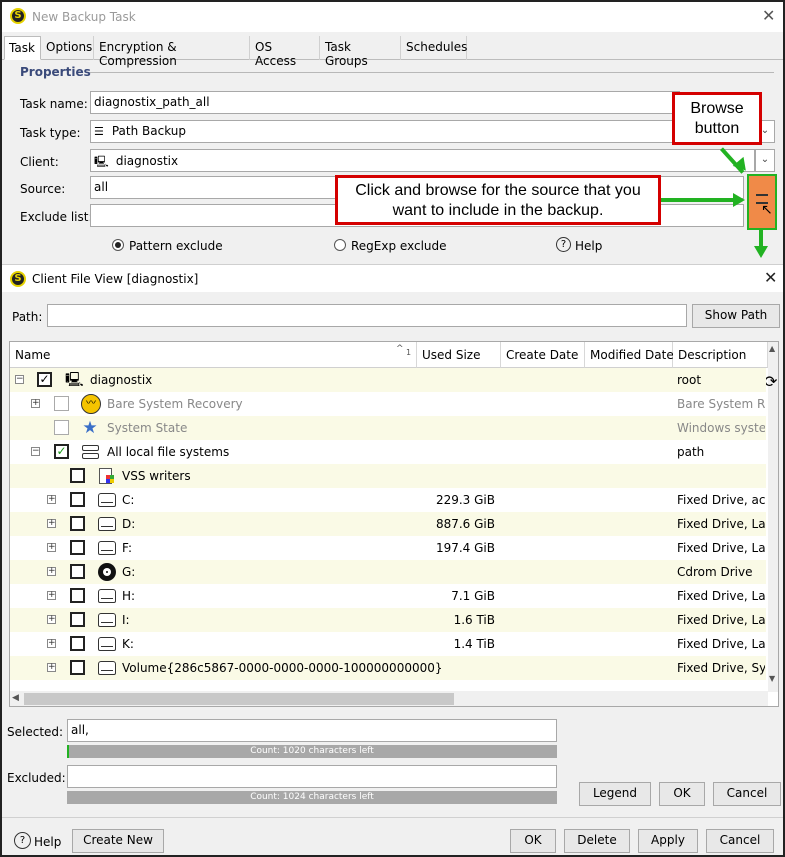 Image resolution: width=785 pixels, height=857 pixels. Describe the element at coordinates (90, 452) in the screenshot. I see `server-icon` at that location.